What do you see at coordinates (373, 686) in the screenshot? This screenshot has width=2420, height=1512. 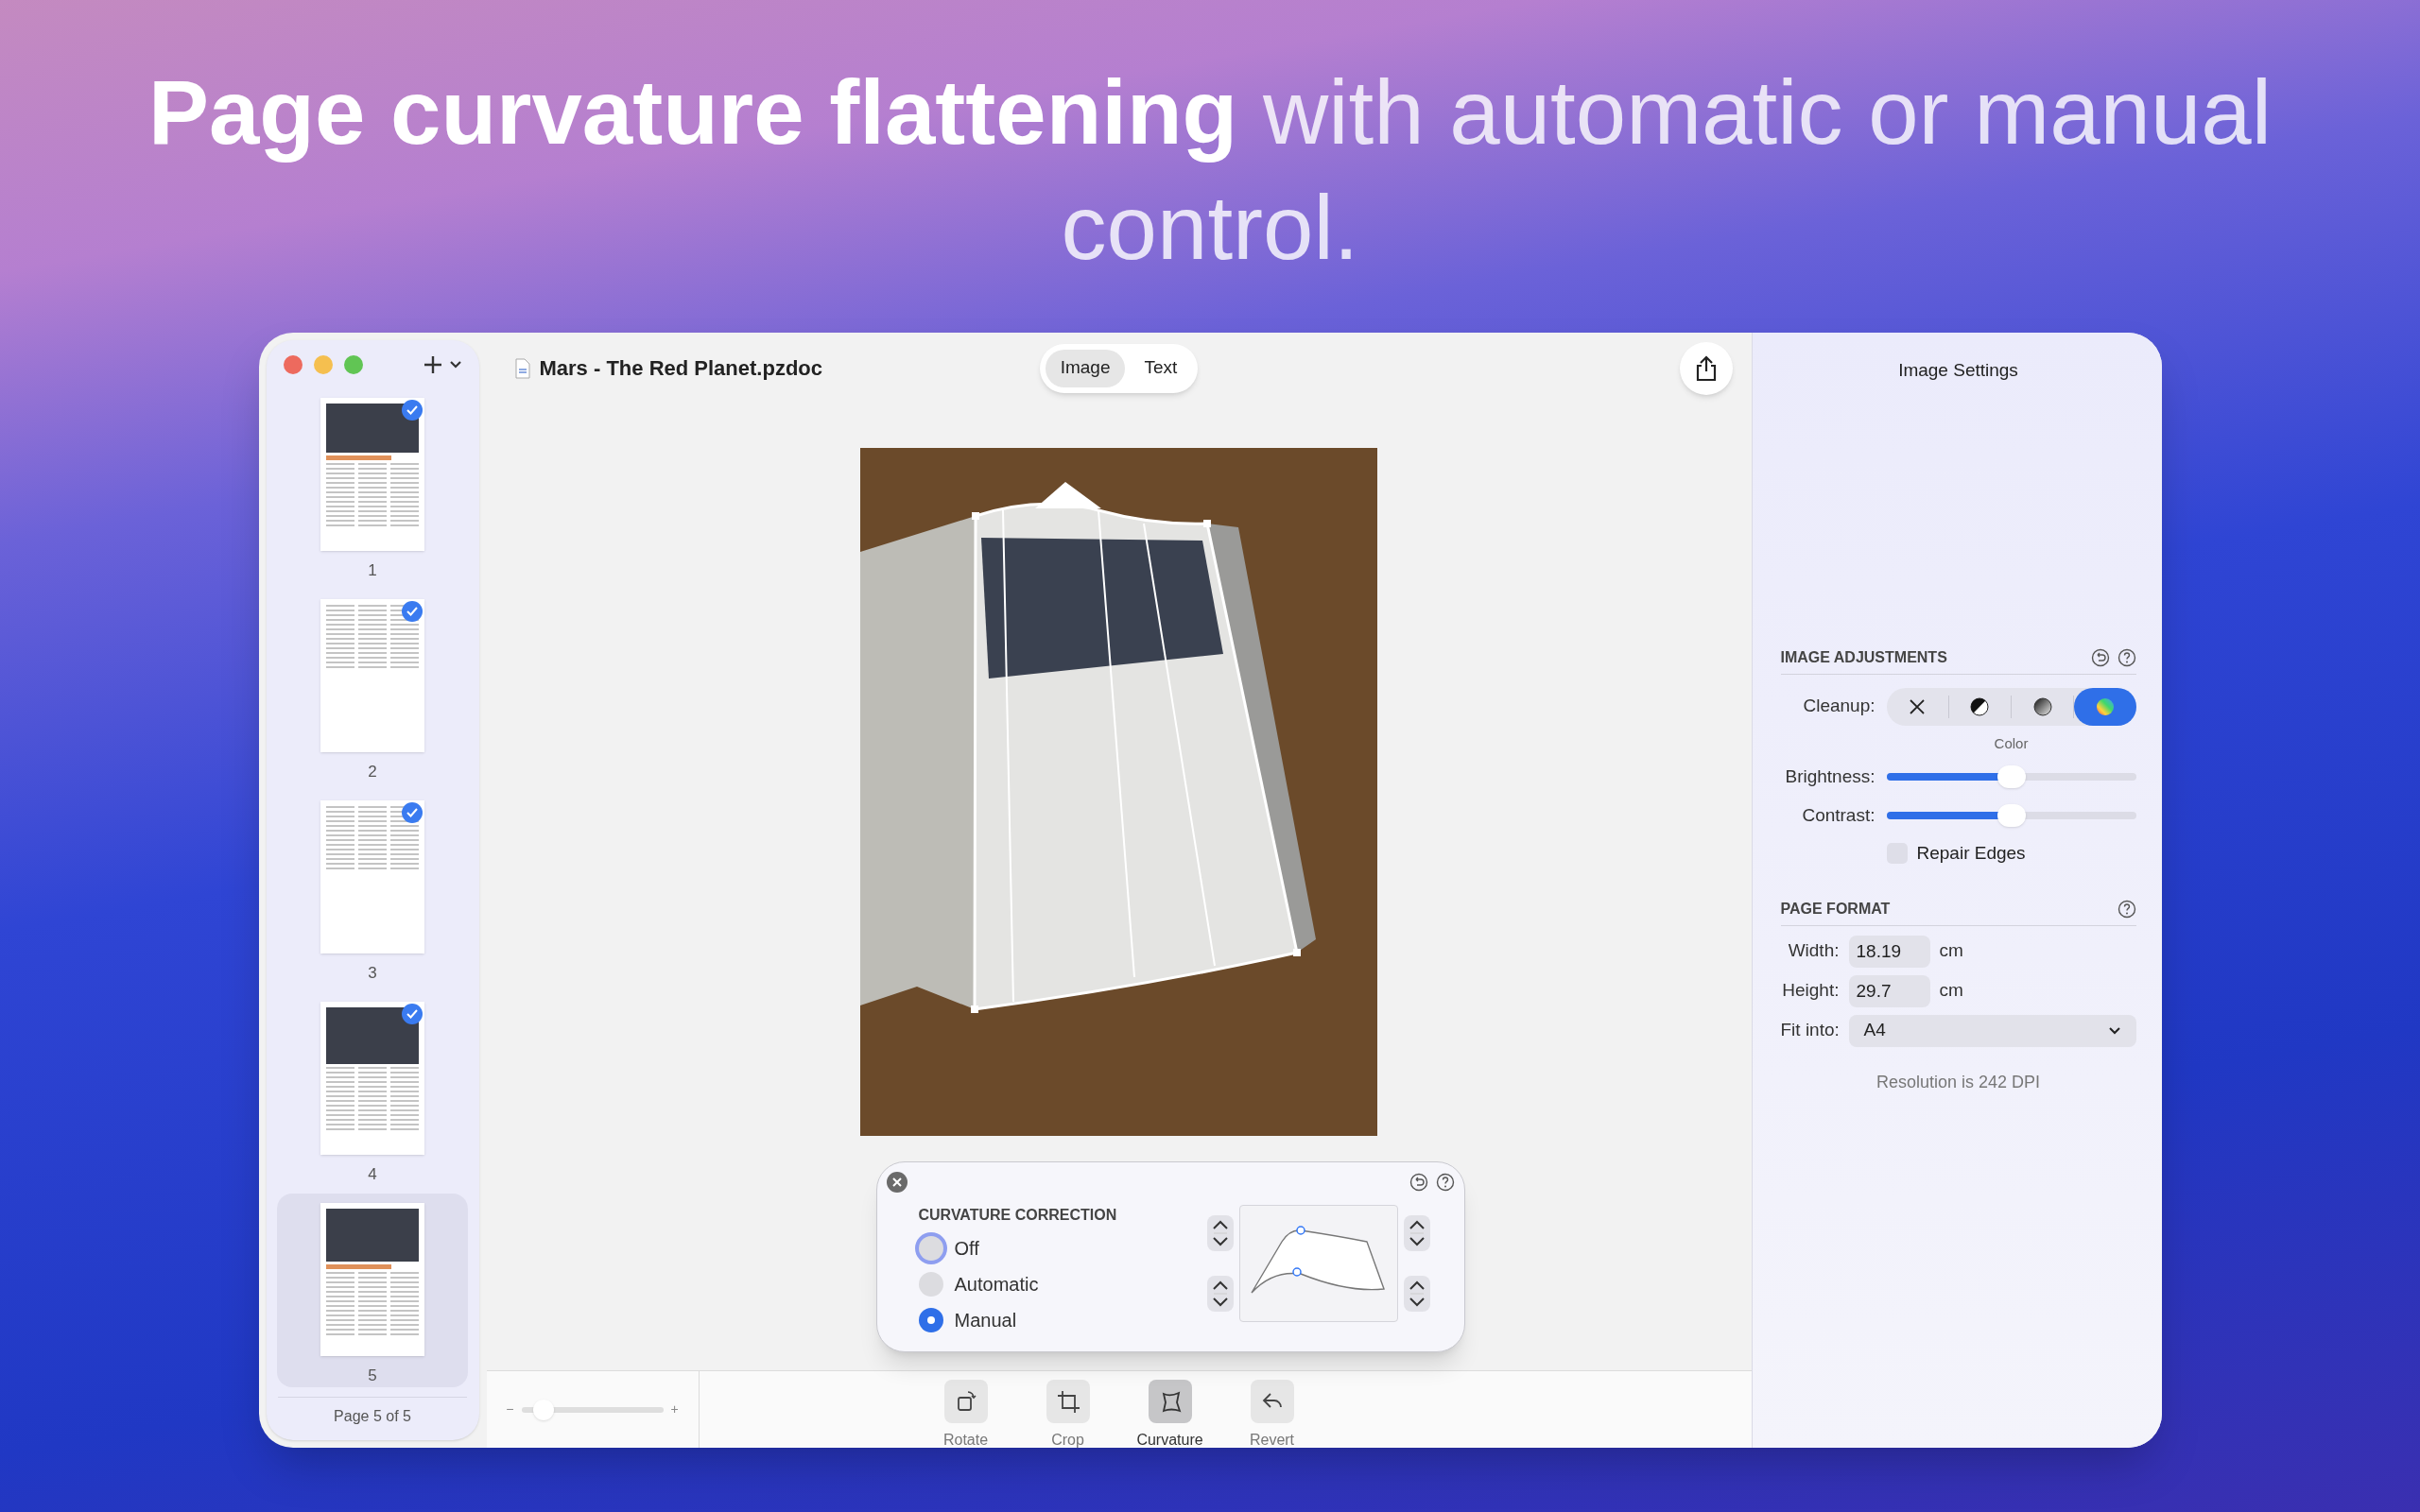 I see `page-list-item: 2` at bounding box center [373, 686].